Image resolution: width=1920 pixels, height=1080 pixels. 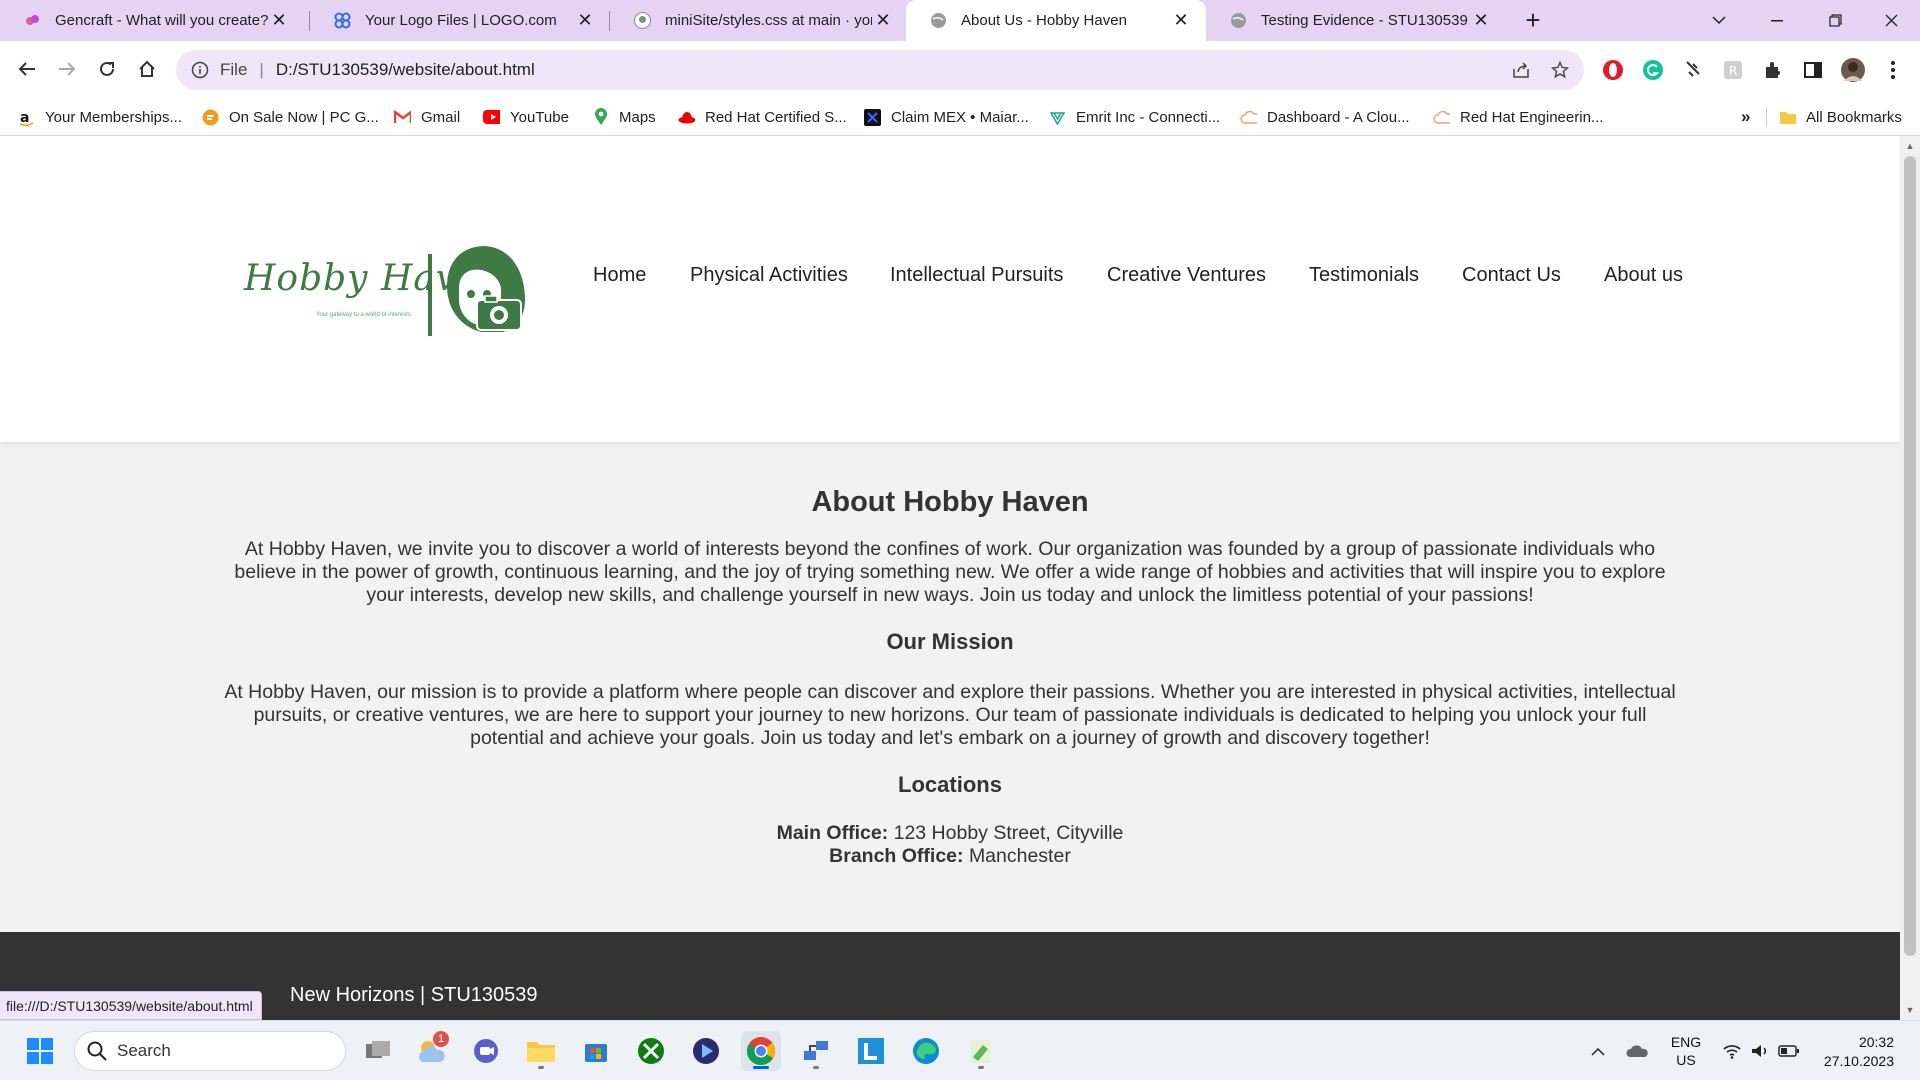 What do you see at coordinates (1248, 117) in the screenshot?
I see `cloud-icon` at bounding box center [1248, 117].